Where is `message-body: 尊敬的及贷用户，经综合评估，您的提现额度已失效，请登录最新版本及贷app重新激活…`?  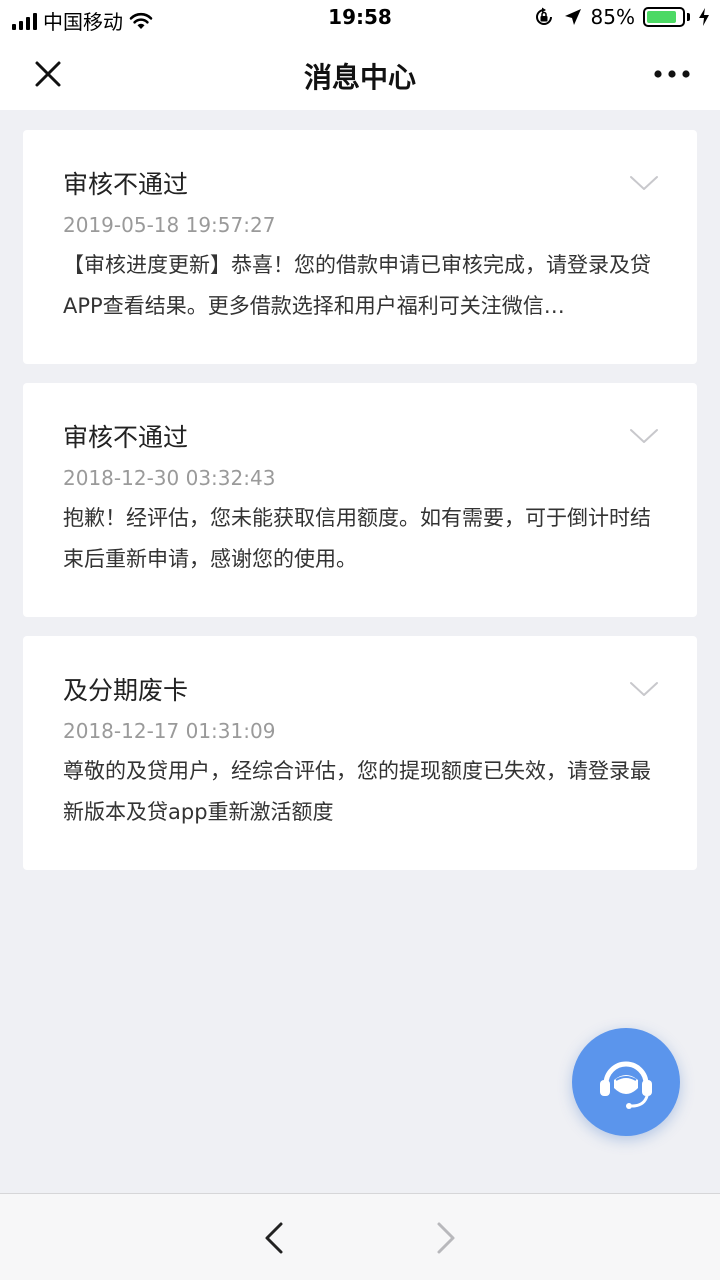
message-body: 尊敬的及贷用户，经综合评估，您的提现额度已失效，请登录最新版本及贷app重新激活… is located at coordinates (357, 791).